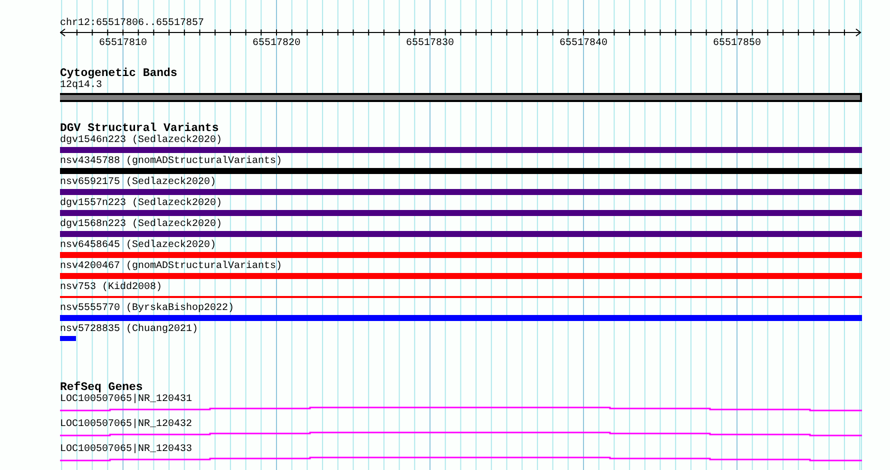  I want to click on variant-label: dgv1568n223 (Sedlazeck2020), so click(141, 225).